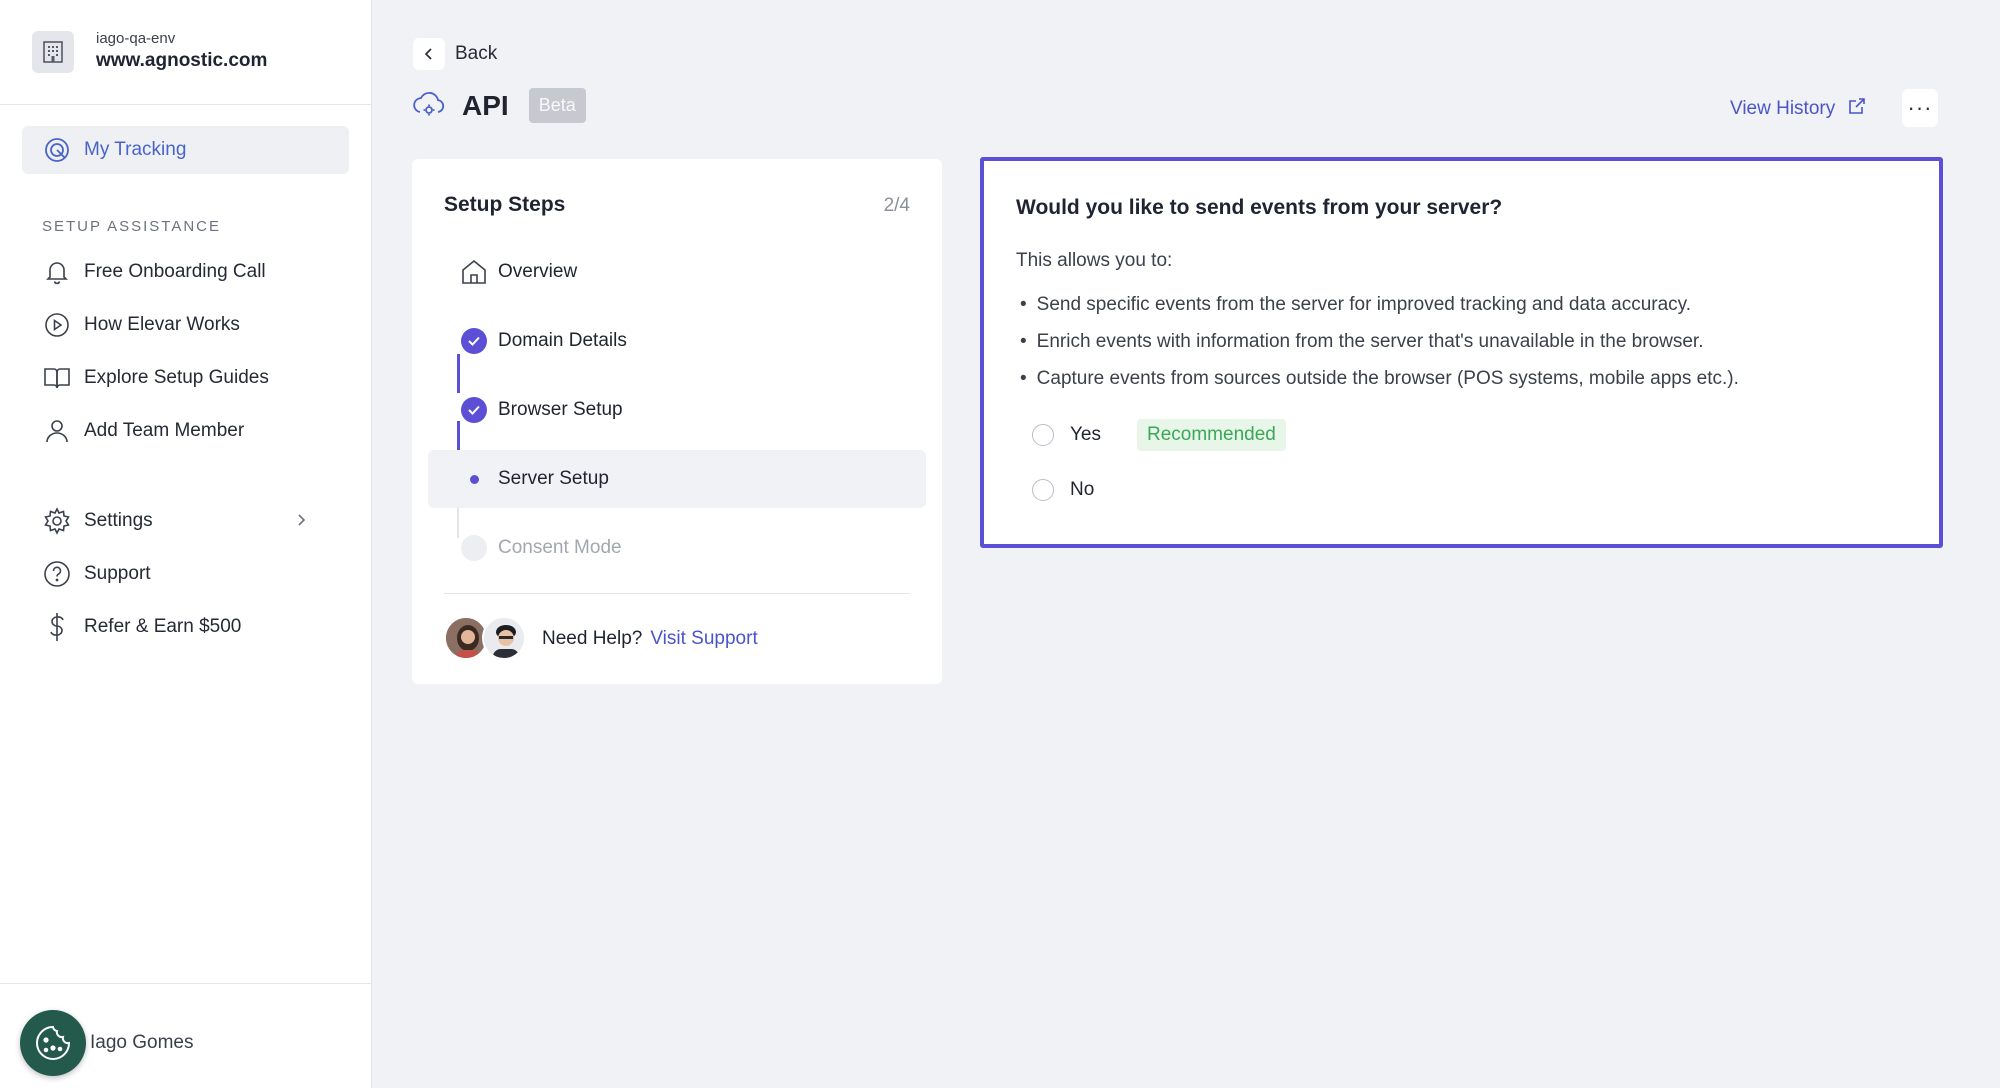  I want to click on home-icon, so click(474, 272).